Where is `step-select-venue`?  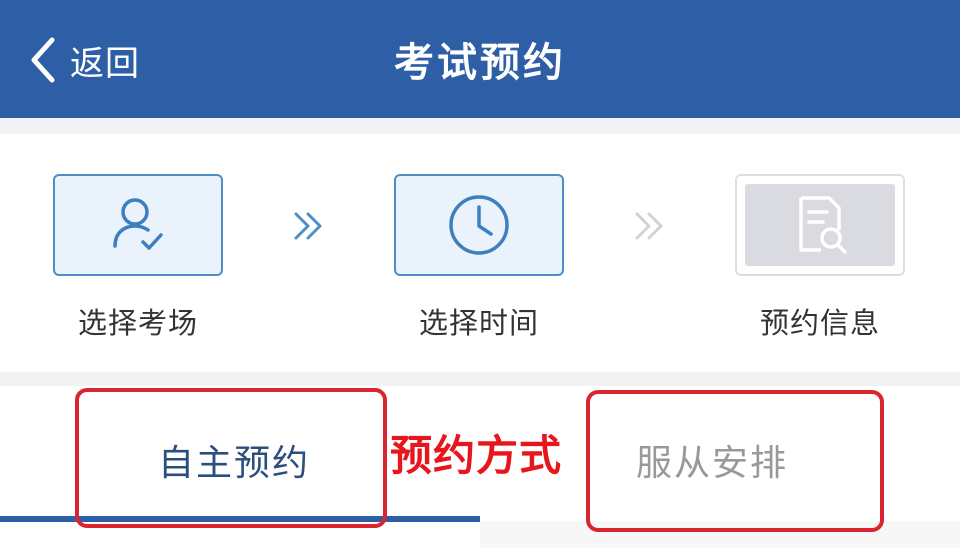 step-select-venue is located at coordinates (138, 225).